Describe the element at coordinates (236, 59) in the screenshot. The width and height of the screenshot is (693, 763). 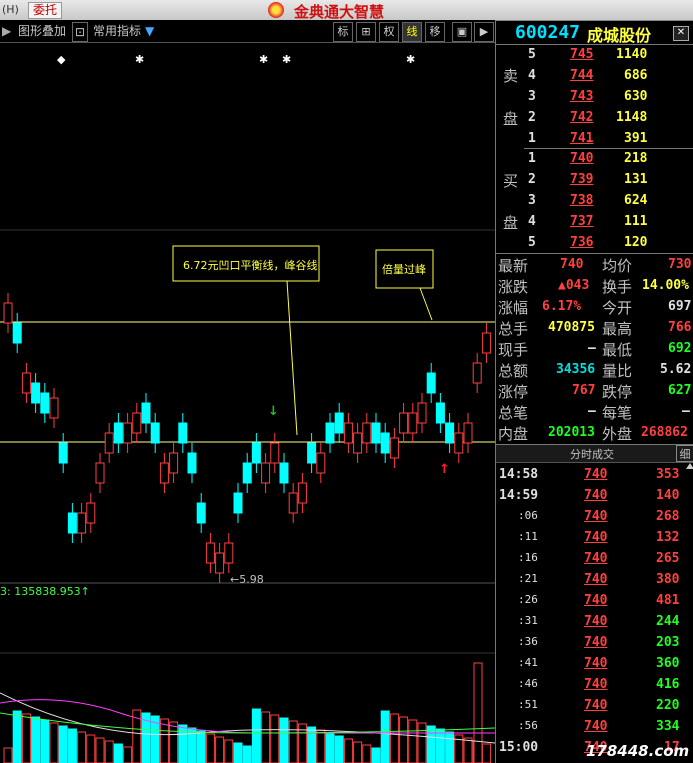
I see `event-markers: ◆ ✱ ✱ ✱ ✱` at that location.